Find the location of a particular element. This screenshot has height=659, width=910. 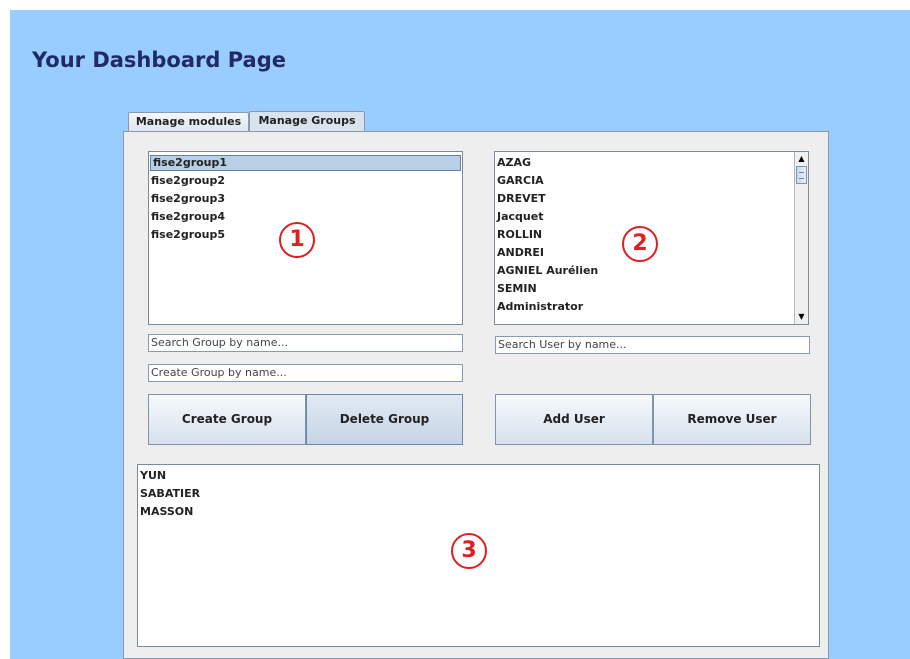

remove-user-button: Remove User is located at coordinates (732, 419).